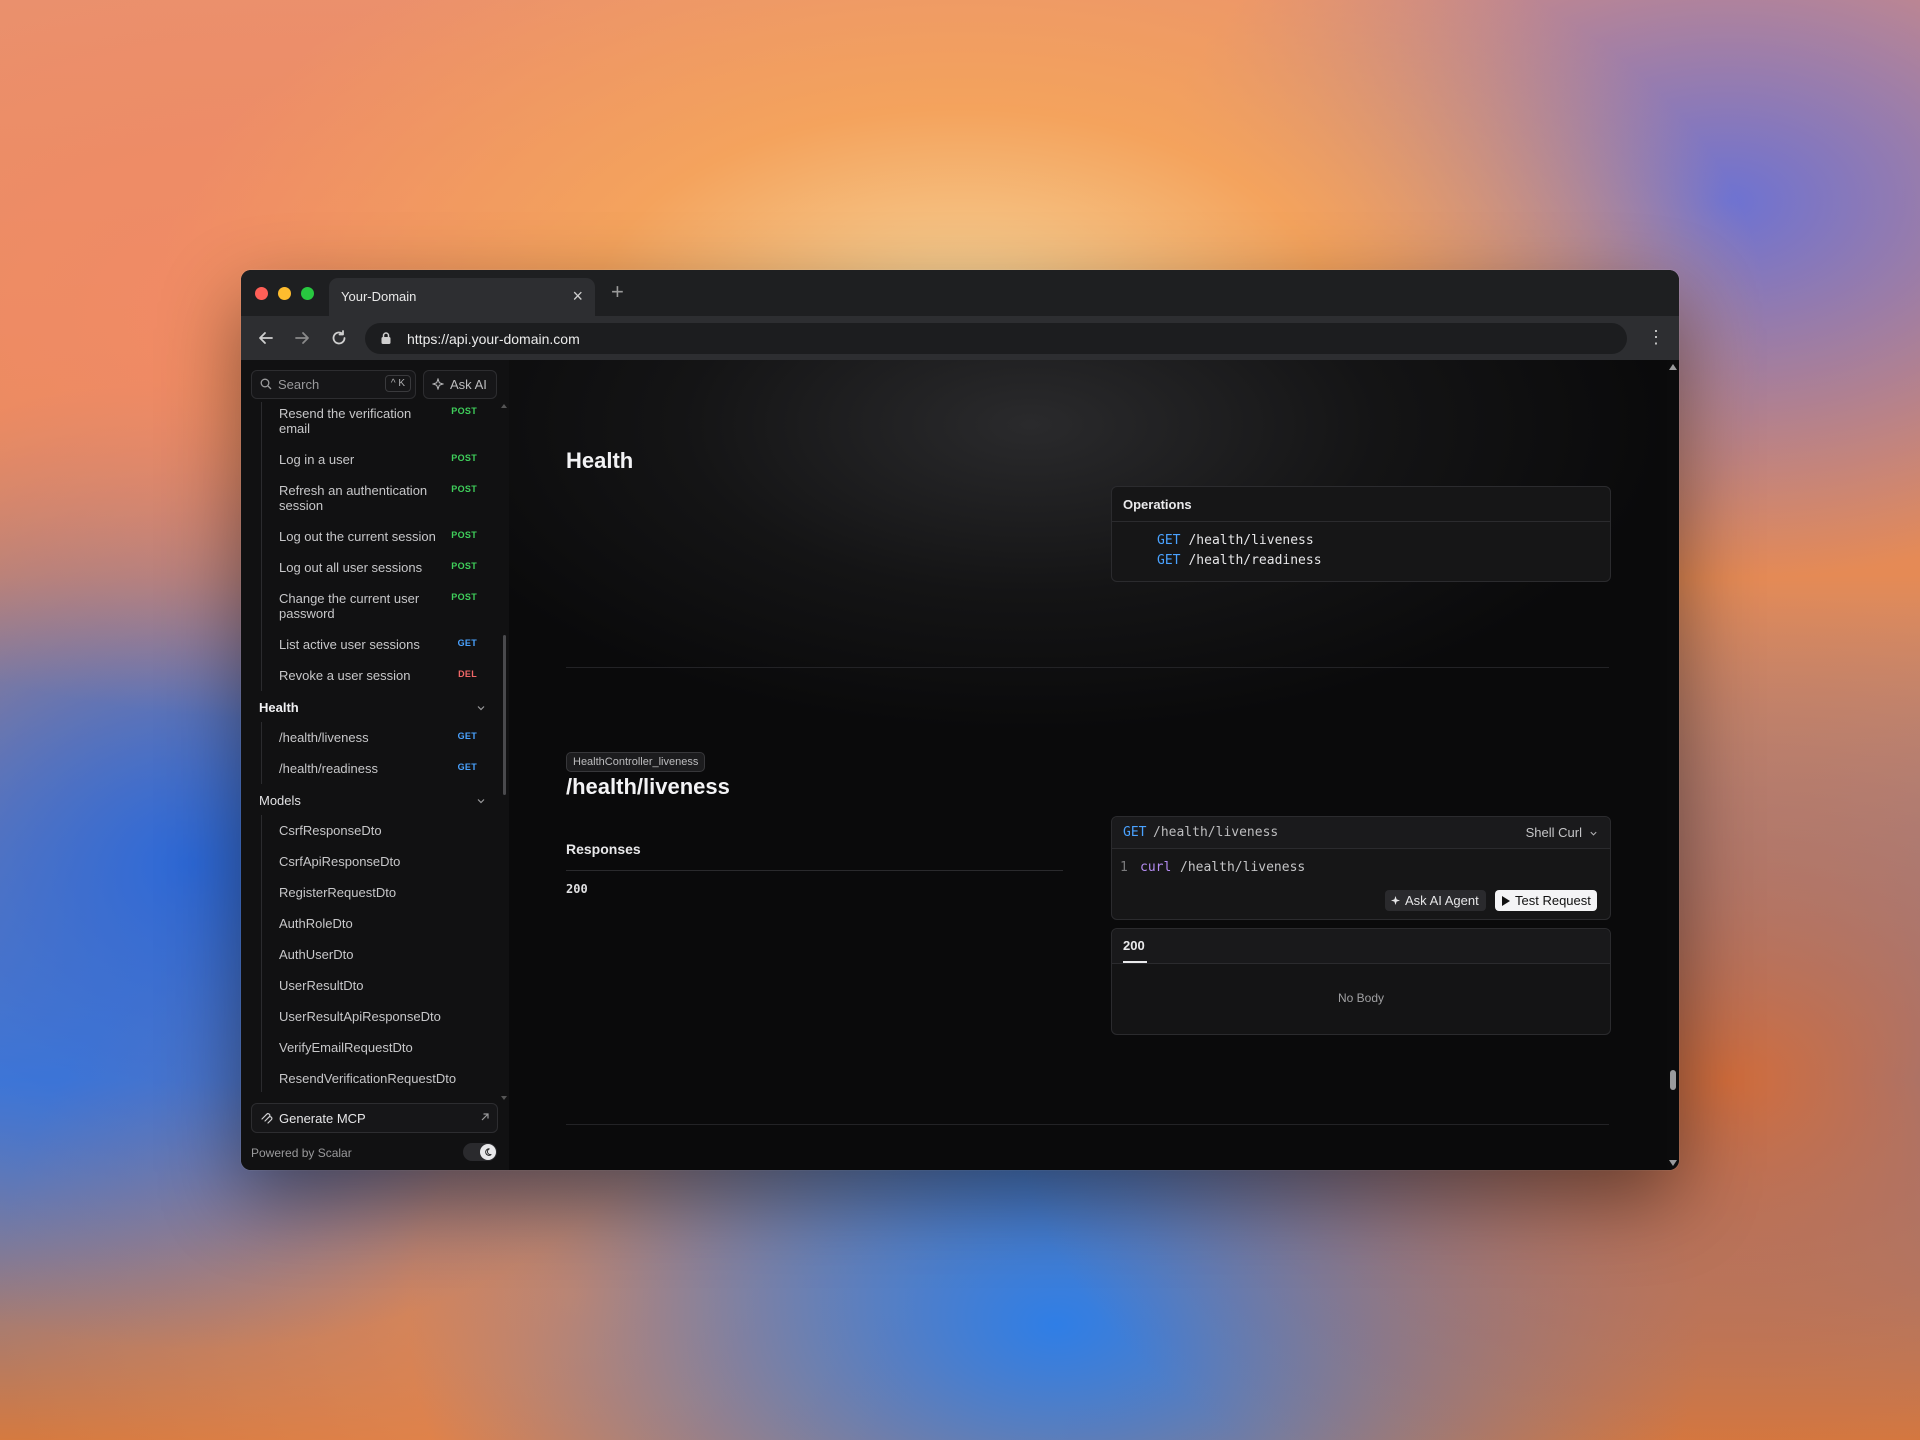 The image size is (1920, 1440). What do you see at coordinates (322, 1118) in the screenshot?
I see `generate-mcp-label: Generate MCP` at bounding box center [322, 1118].